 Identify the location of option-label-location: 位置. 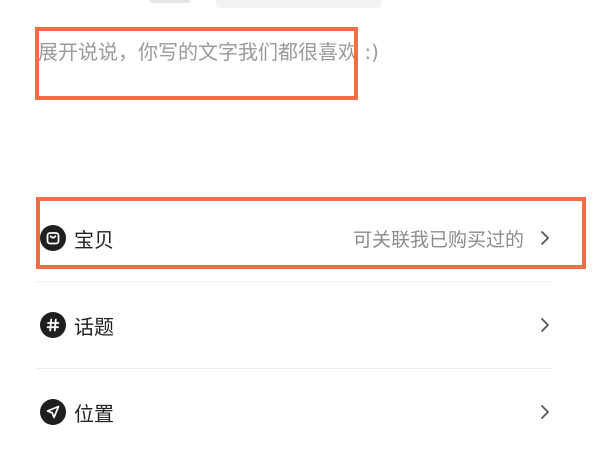
(94, 413).